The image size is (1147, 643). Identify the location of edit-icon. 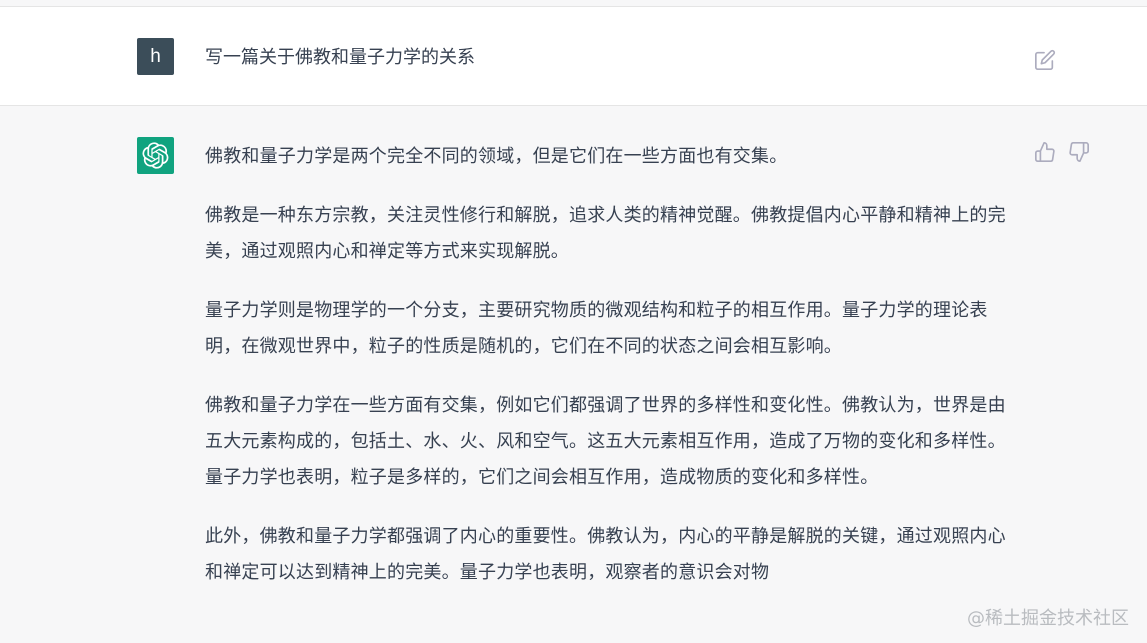
(1045, 59).